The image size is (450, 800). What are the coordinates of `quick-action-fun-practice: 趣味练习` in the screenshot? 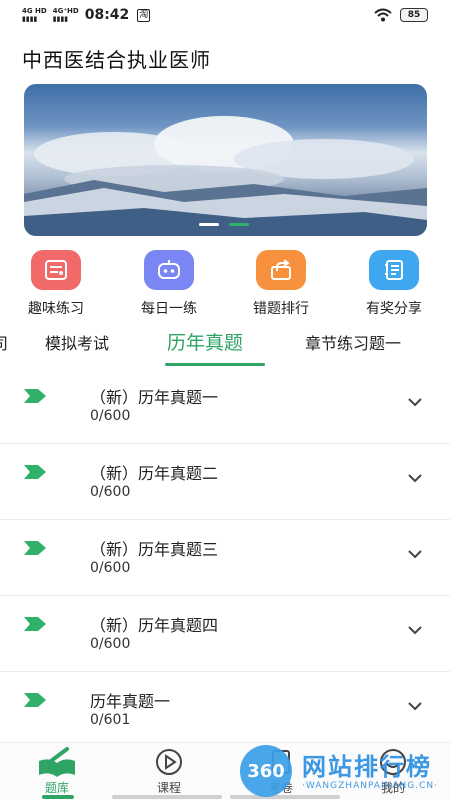 It's located at (56, 284).